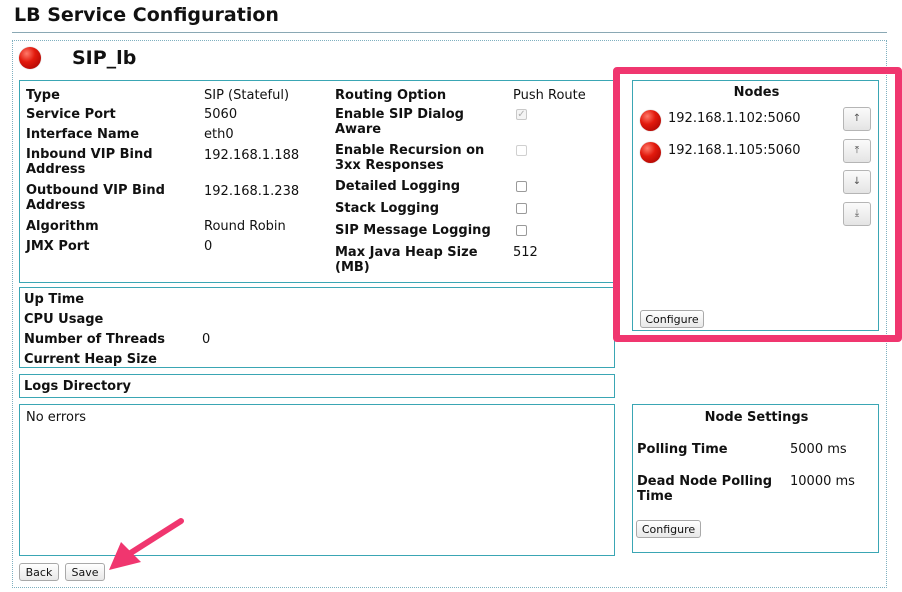 This screenshot has height=592, width=902. I want to click on jmx-port-value: 0, so click(208, 246).